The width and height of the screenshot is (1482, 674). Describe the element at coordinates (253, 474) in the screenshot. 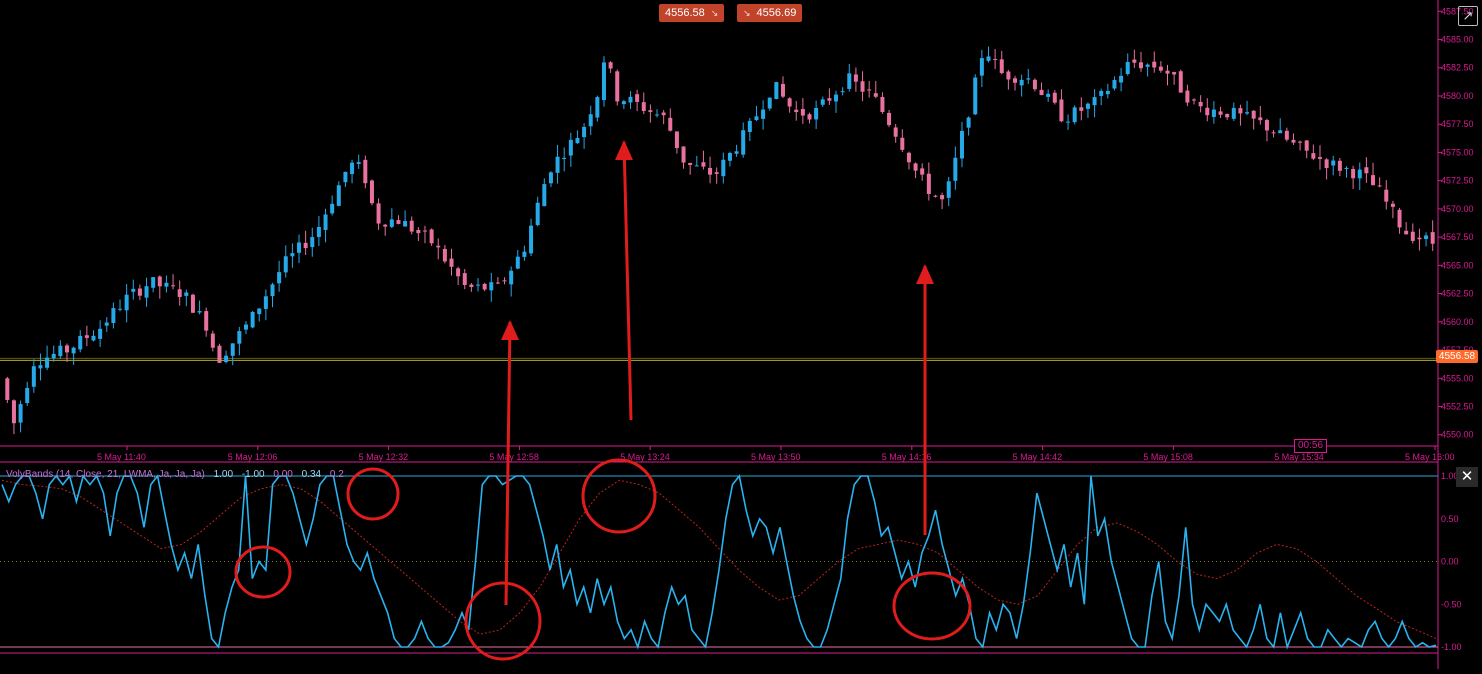

I see `indicator-value-2: -1.00` at that location.